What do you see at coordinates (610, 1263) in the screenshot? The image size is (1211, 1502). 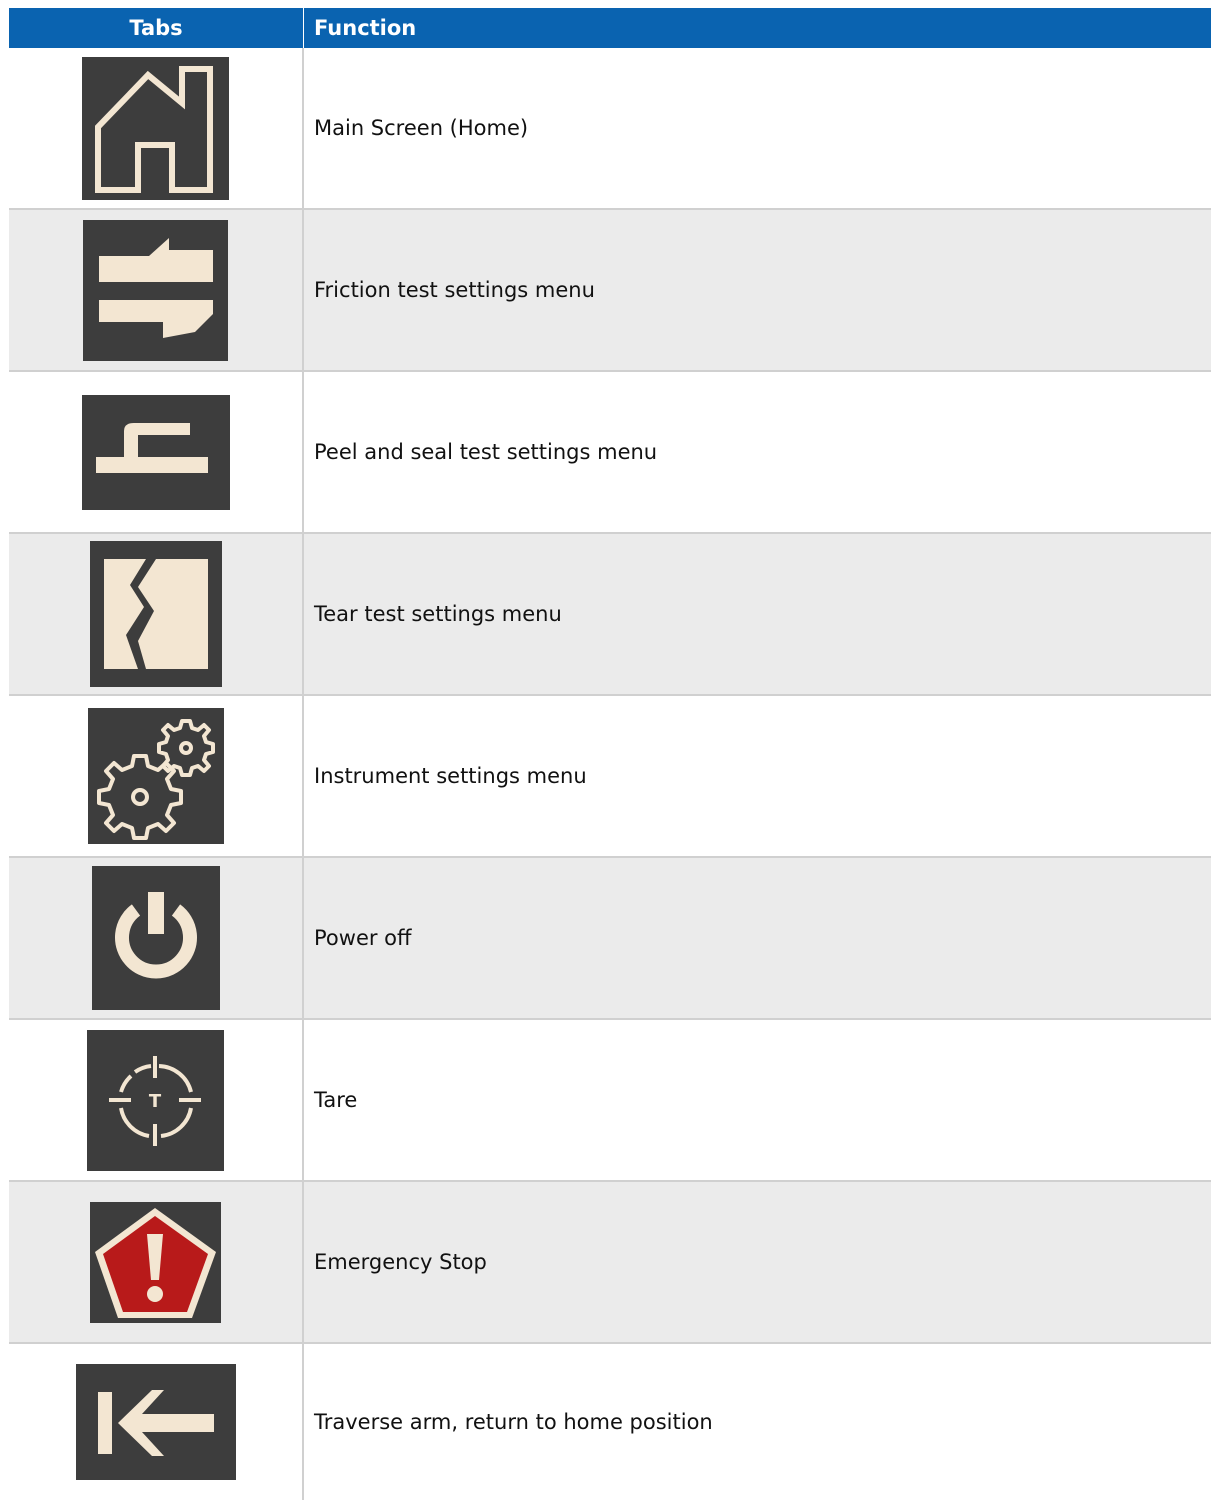 I see `table-row: Emergency Stop` at bounding box center [610, 1263].